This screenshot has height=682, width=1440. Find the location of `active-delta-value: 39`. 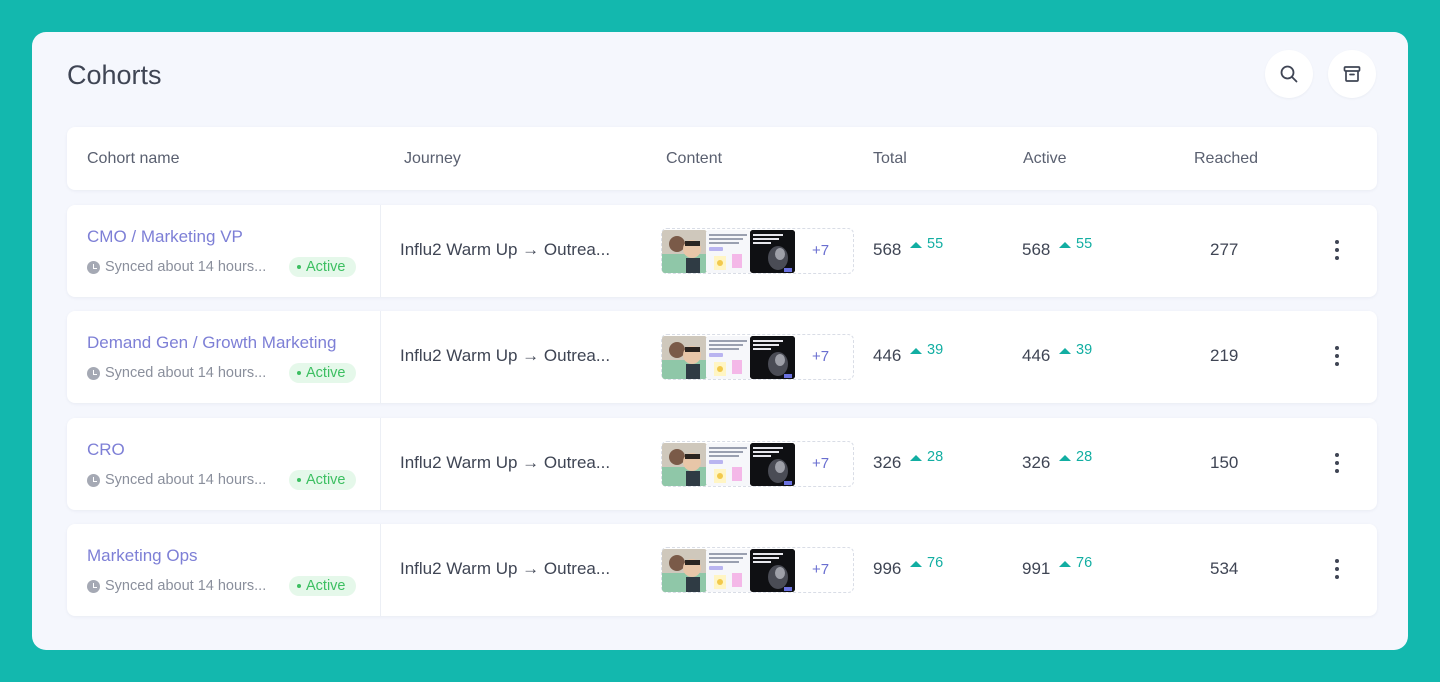

active-delta-value: 39 is located at coordinates (1084, 350).